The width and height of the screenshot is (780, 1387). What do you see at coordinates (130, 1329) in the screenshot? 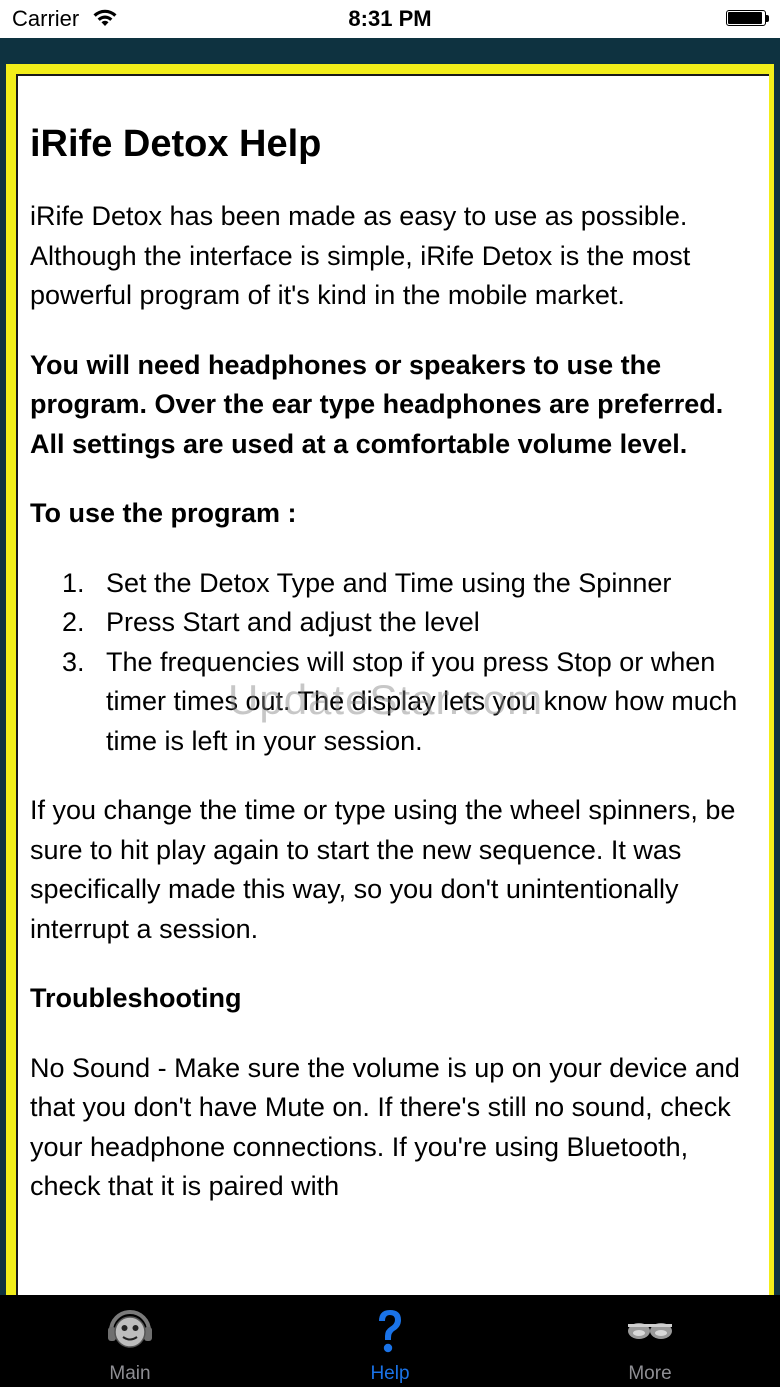
I see `face-headphones-icon` at bounding box center [130, 1329].